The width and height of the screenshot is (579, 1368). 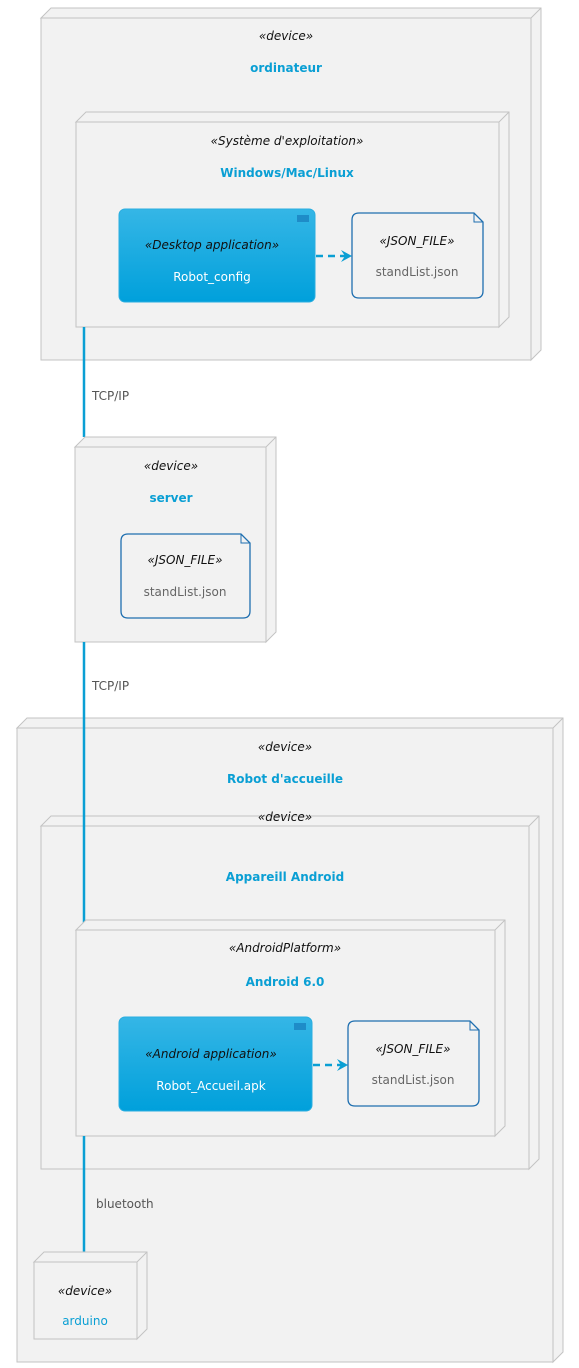 What do you see at coordinates (285, 982) in the screenshot?
I see `node-title: Android 6.0` at bounding box center [285, 982].